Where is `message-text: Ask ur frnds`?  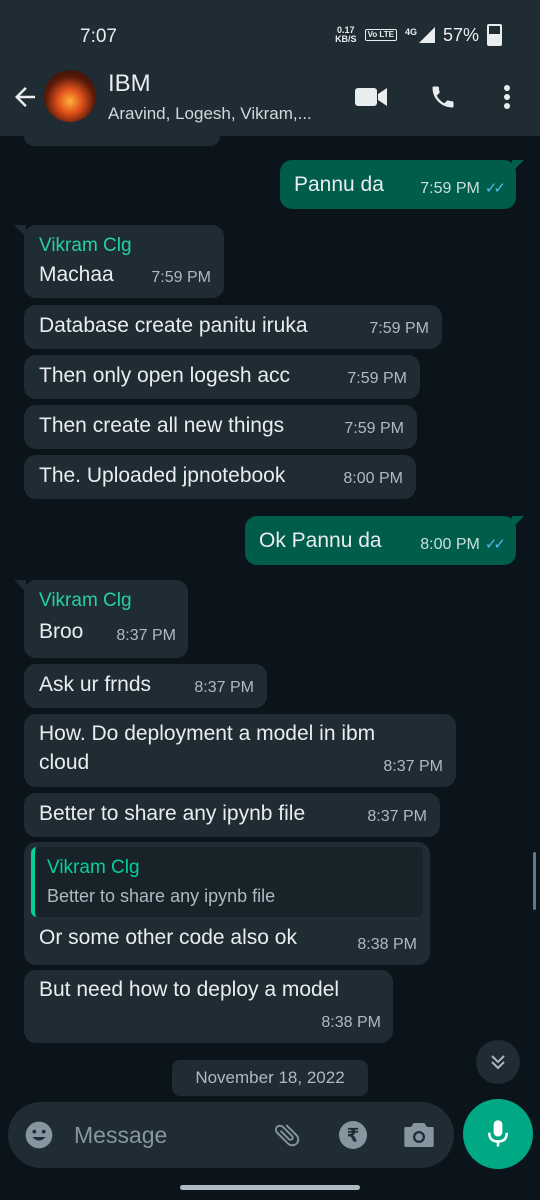 message-text: Ask ur frnds is located at coordinates (95, 684).